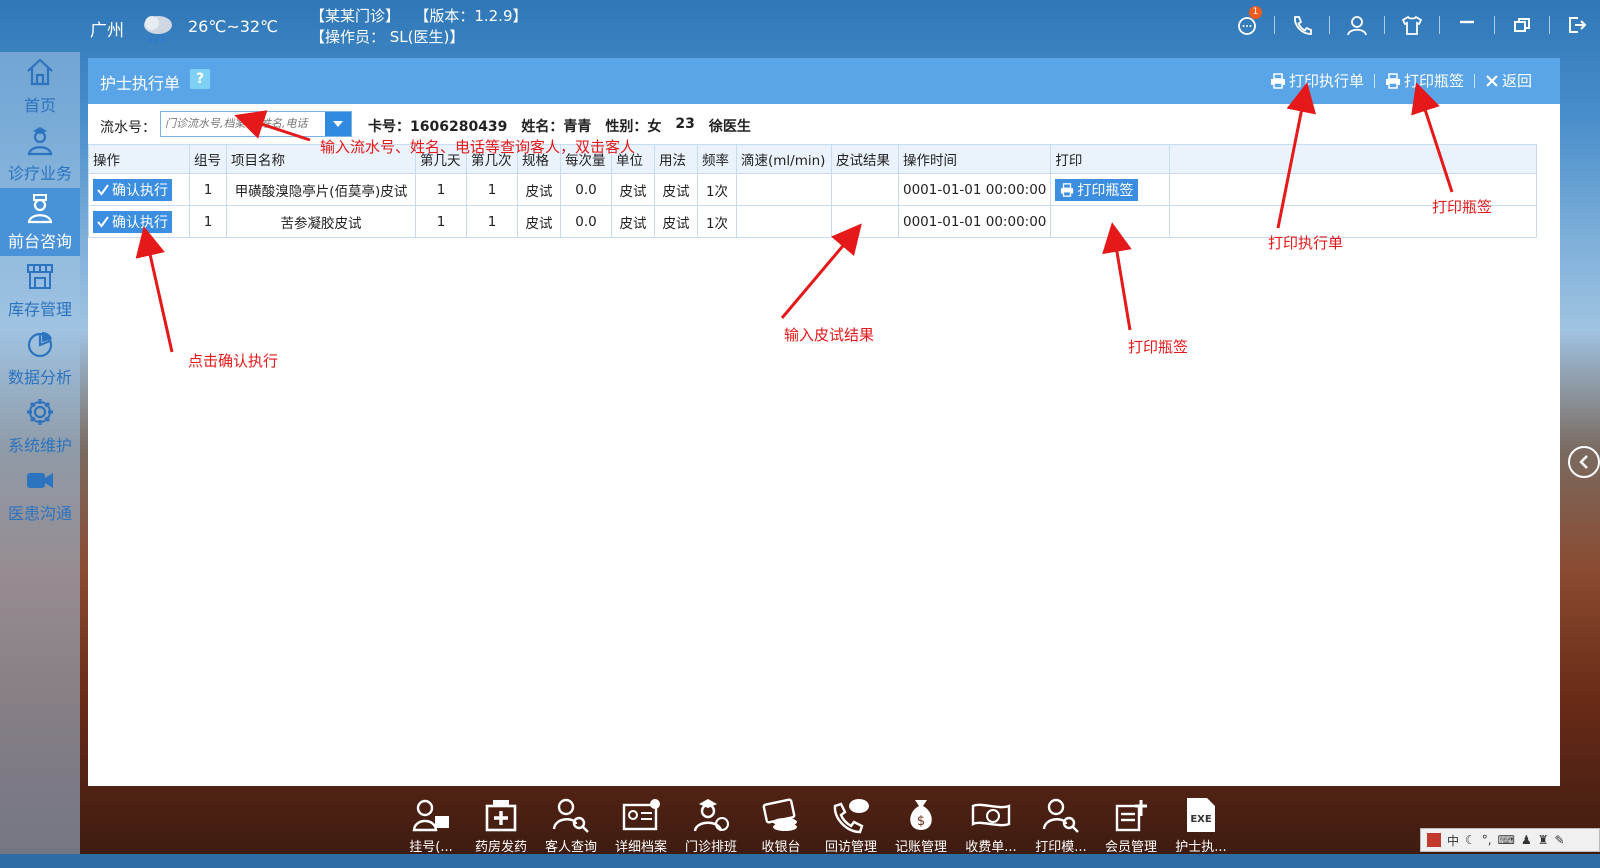 The height and width of the screenshot is (868, 1600). I want to click on print-label-row-button: 打印瓶签, so click(1097, 189).